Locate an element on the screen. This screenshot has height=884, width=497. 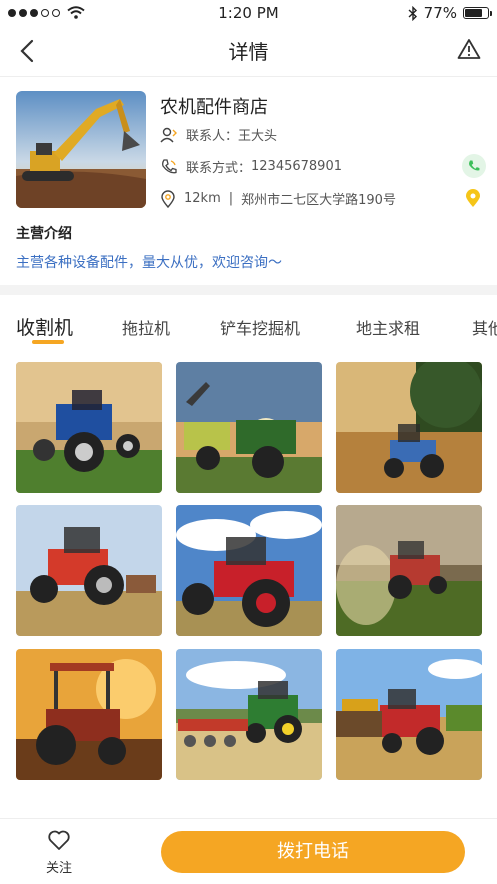
address-row: 12km | 郑州市二七区大学路190号 is located at coordinates (278, 198).